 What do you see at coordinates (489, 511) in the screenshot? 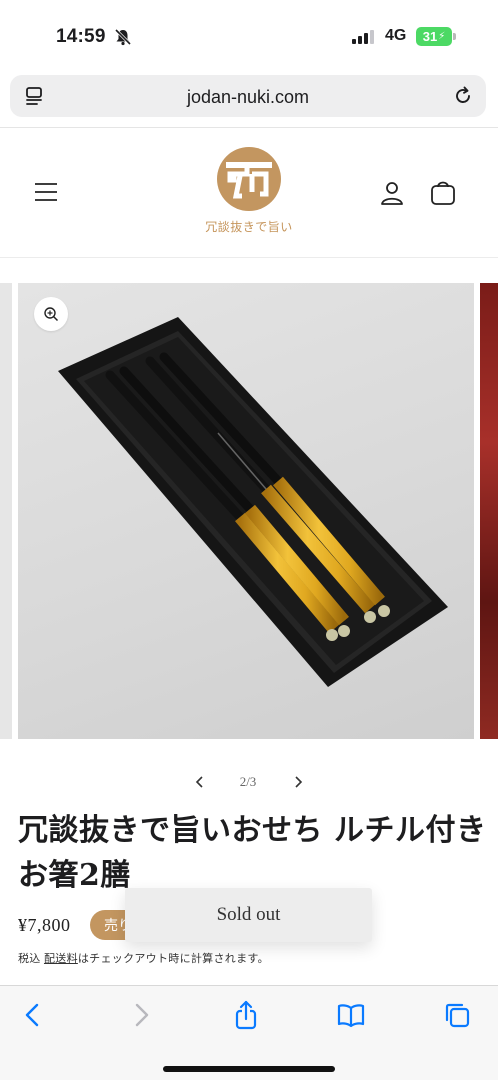
I see `next-slide-peek` at bounding box center [489, 511].